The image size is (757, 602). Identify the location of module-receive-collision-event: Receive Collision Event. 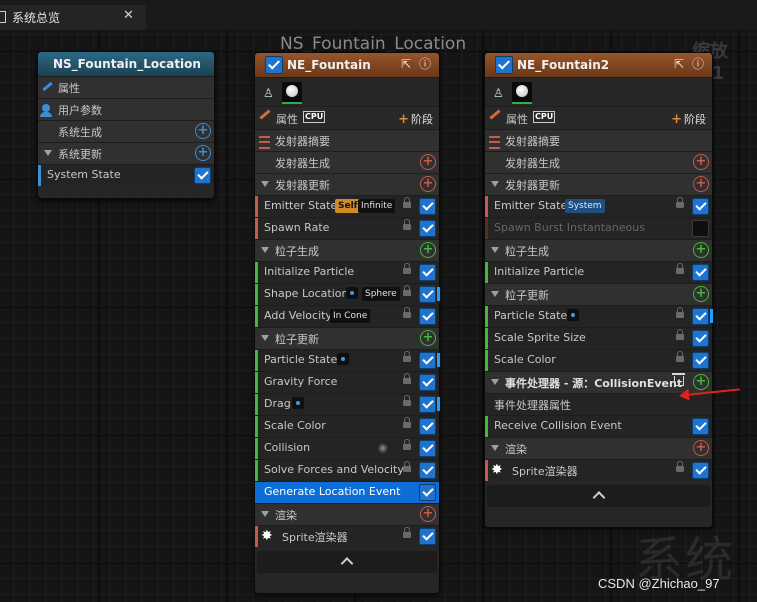
(598, 426).